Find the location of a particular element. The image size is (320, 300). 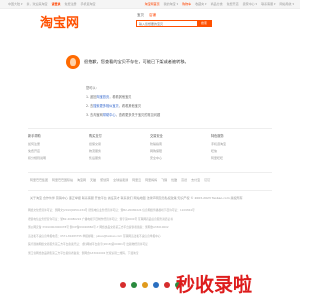

footer-link: 如何注册 is located at coordinates (58, 144).